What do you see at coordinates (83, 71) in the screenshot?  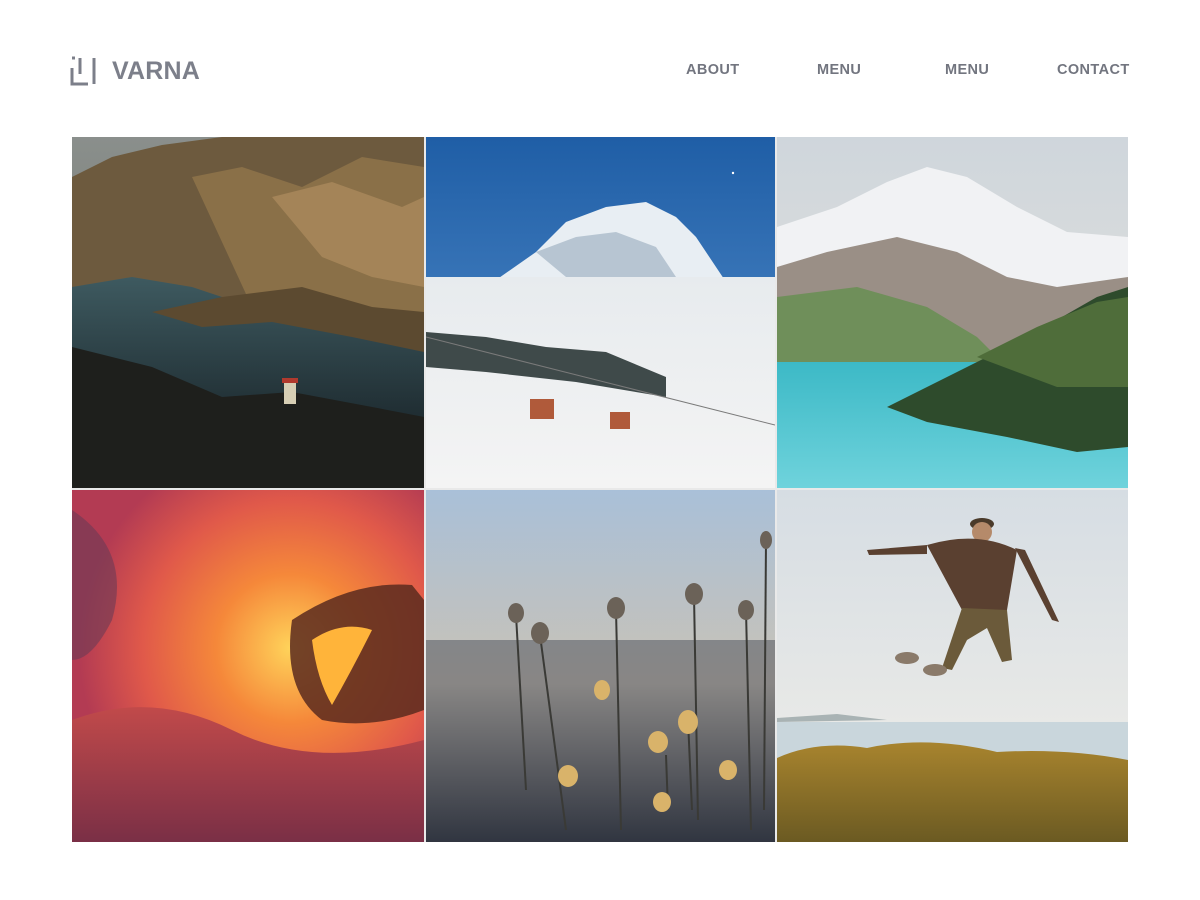 I see `square-bracket-logo-icon` at bounding box center [83, 71].